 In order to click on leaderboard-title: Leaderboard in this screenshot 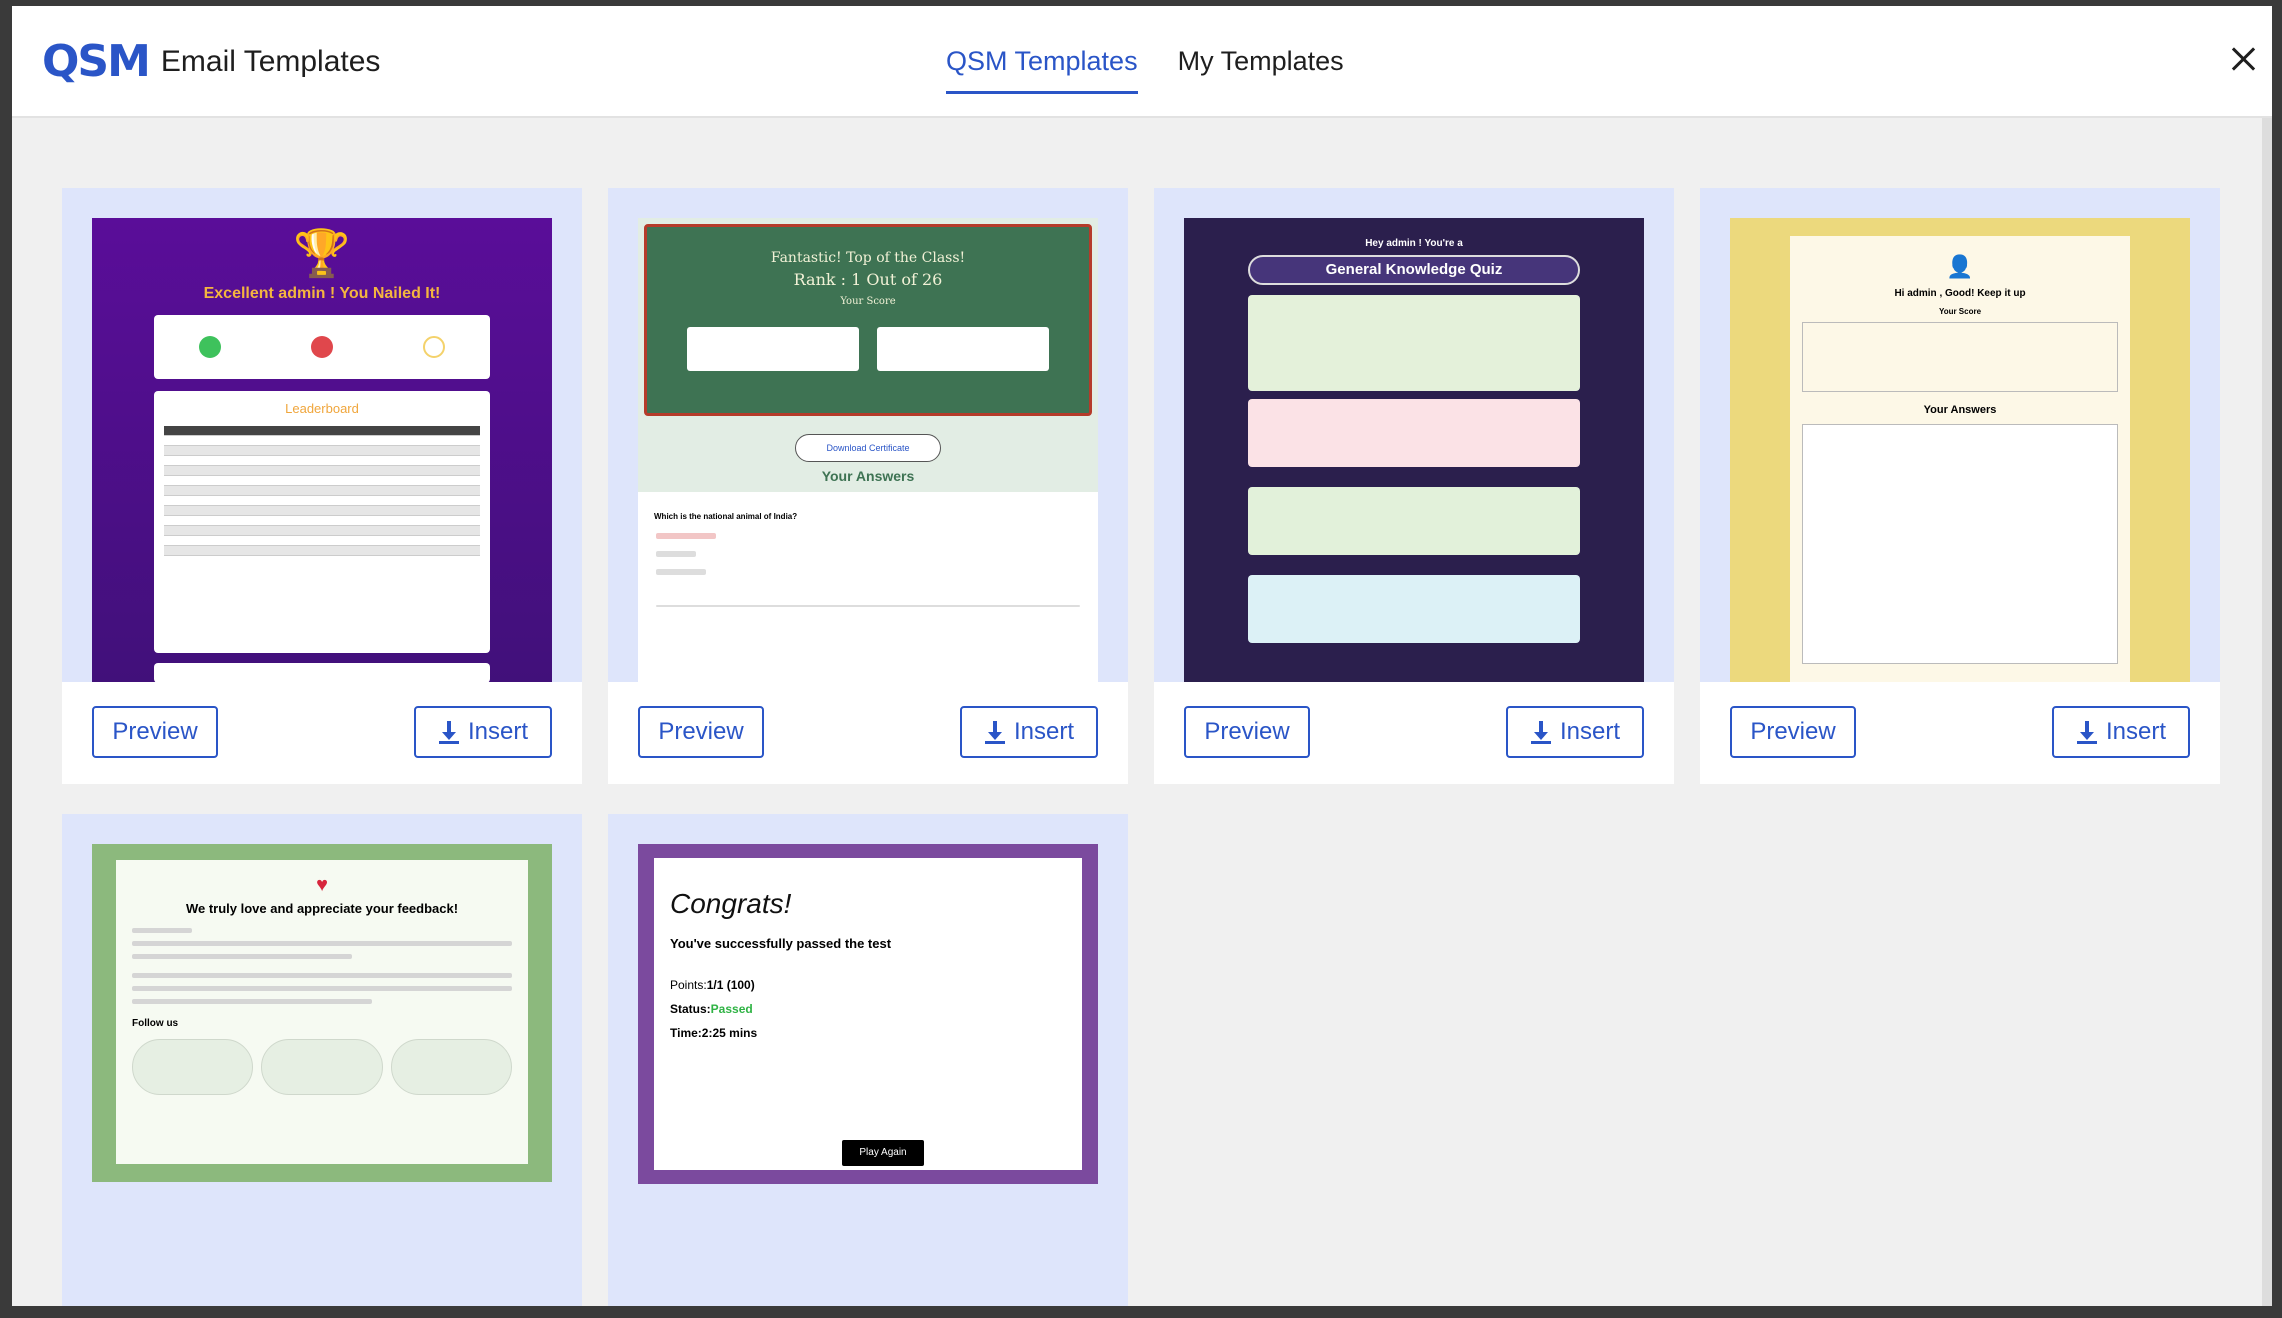, I will do `click(322, 408)`.